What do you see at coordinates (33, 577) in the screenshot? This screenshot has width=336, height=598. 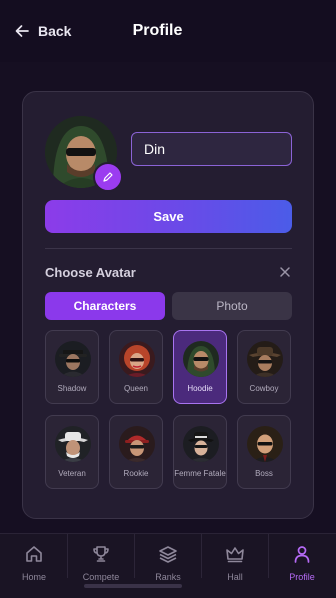 I see `nav-label: Home` at bounding box center [33, 577].